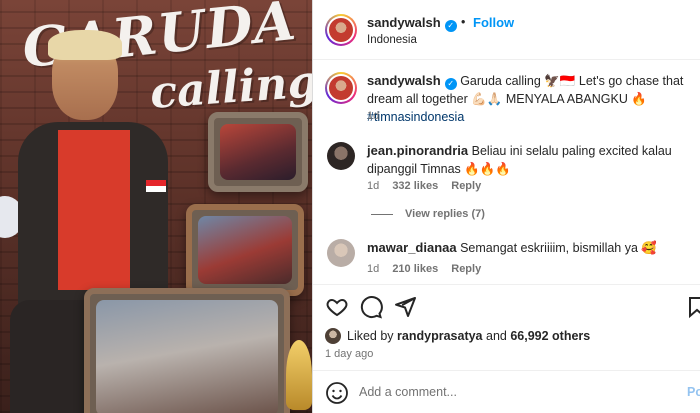  I want to click on comment-text: Semangat eskriiiim, bismillah ya 🥰, so click(558, 248).